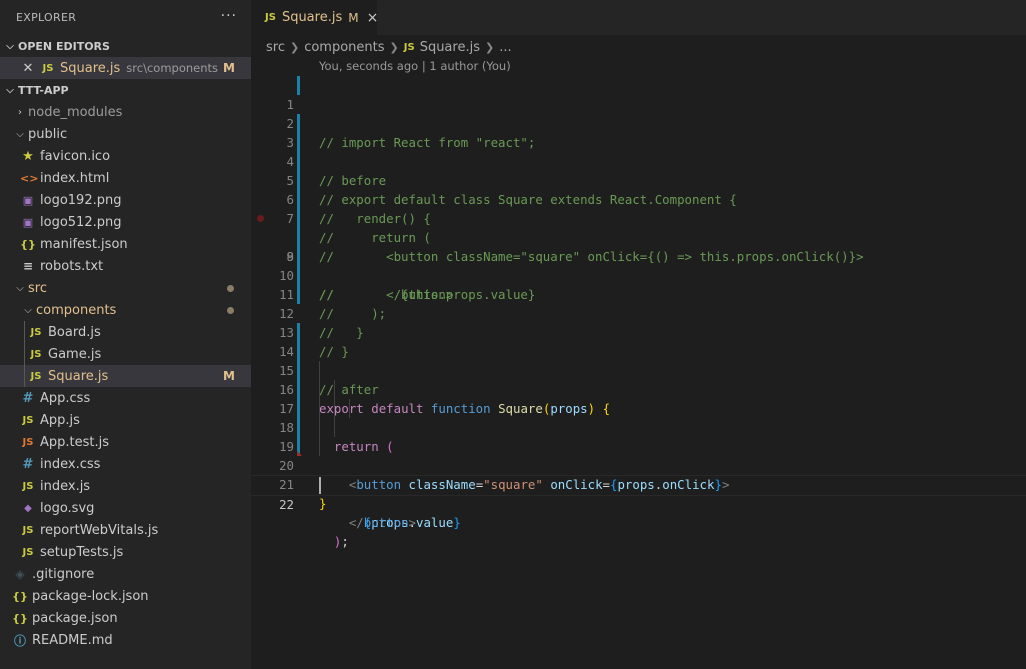  What do you see at coordinates (125, 17) in the screenshot?
I see `explorer-header: EXPLORER ···` at bounding box center [125, 17].